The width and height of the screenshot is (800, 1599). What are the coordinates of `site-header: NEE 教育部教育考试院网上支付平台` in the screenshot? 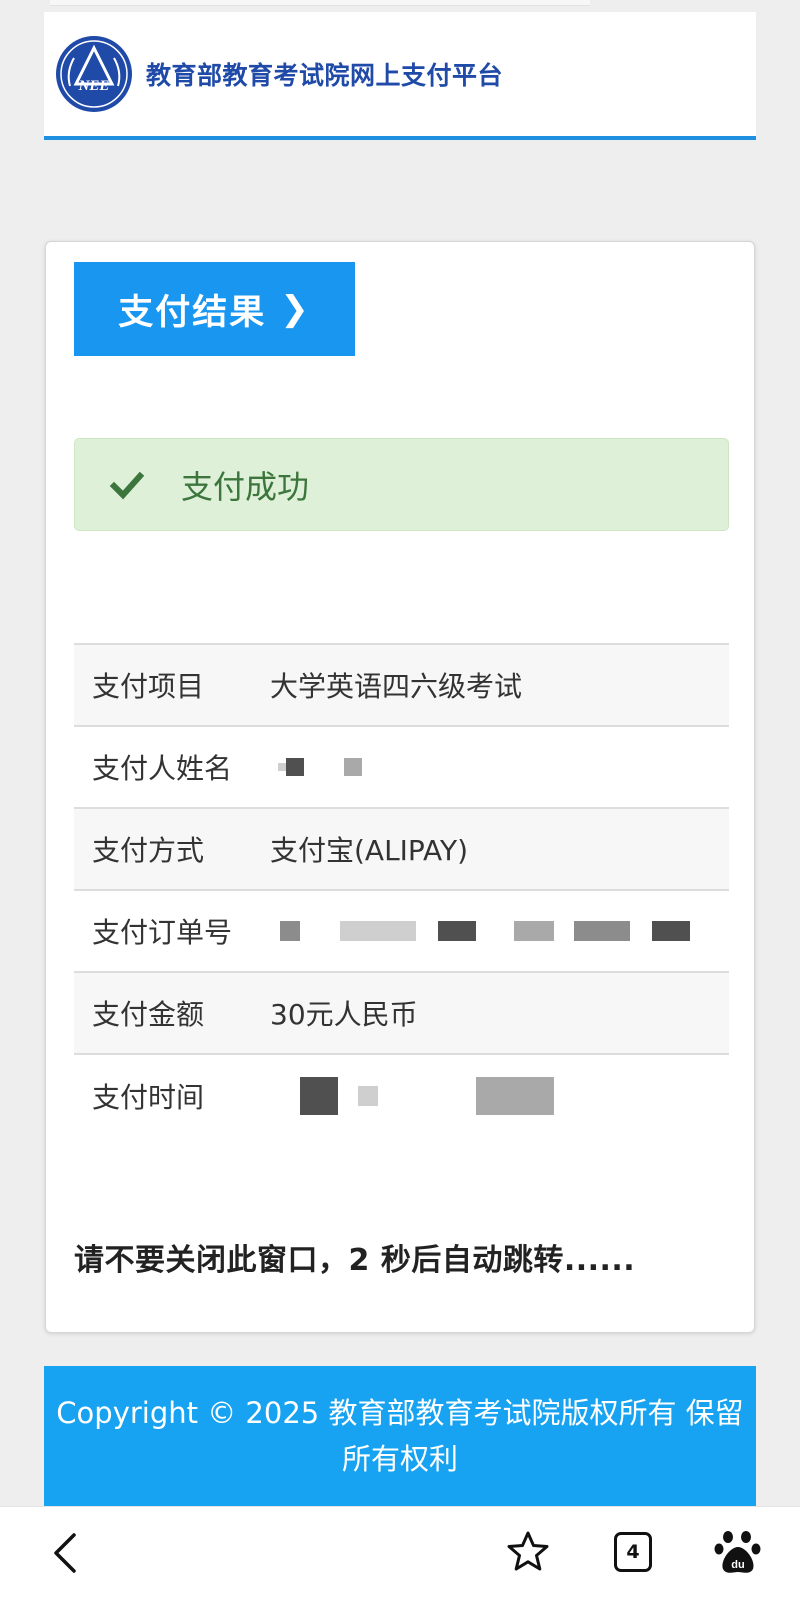 It's located at (400, 76).